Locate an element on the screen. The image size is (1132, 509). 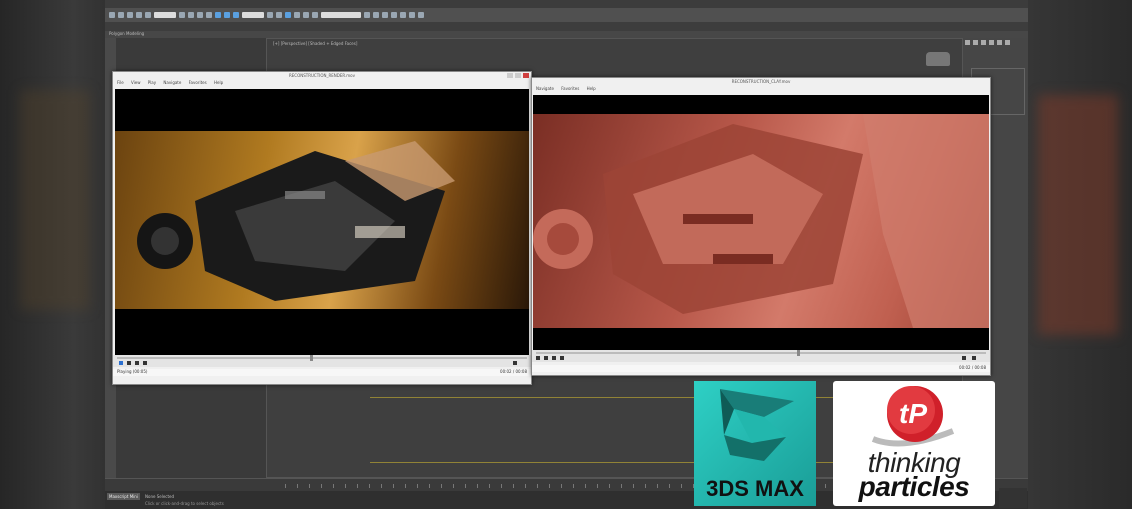
right-blurred-margin is located at coordinates (1080, 254).